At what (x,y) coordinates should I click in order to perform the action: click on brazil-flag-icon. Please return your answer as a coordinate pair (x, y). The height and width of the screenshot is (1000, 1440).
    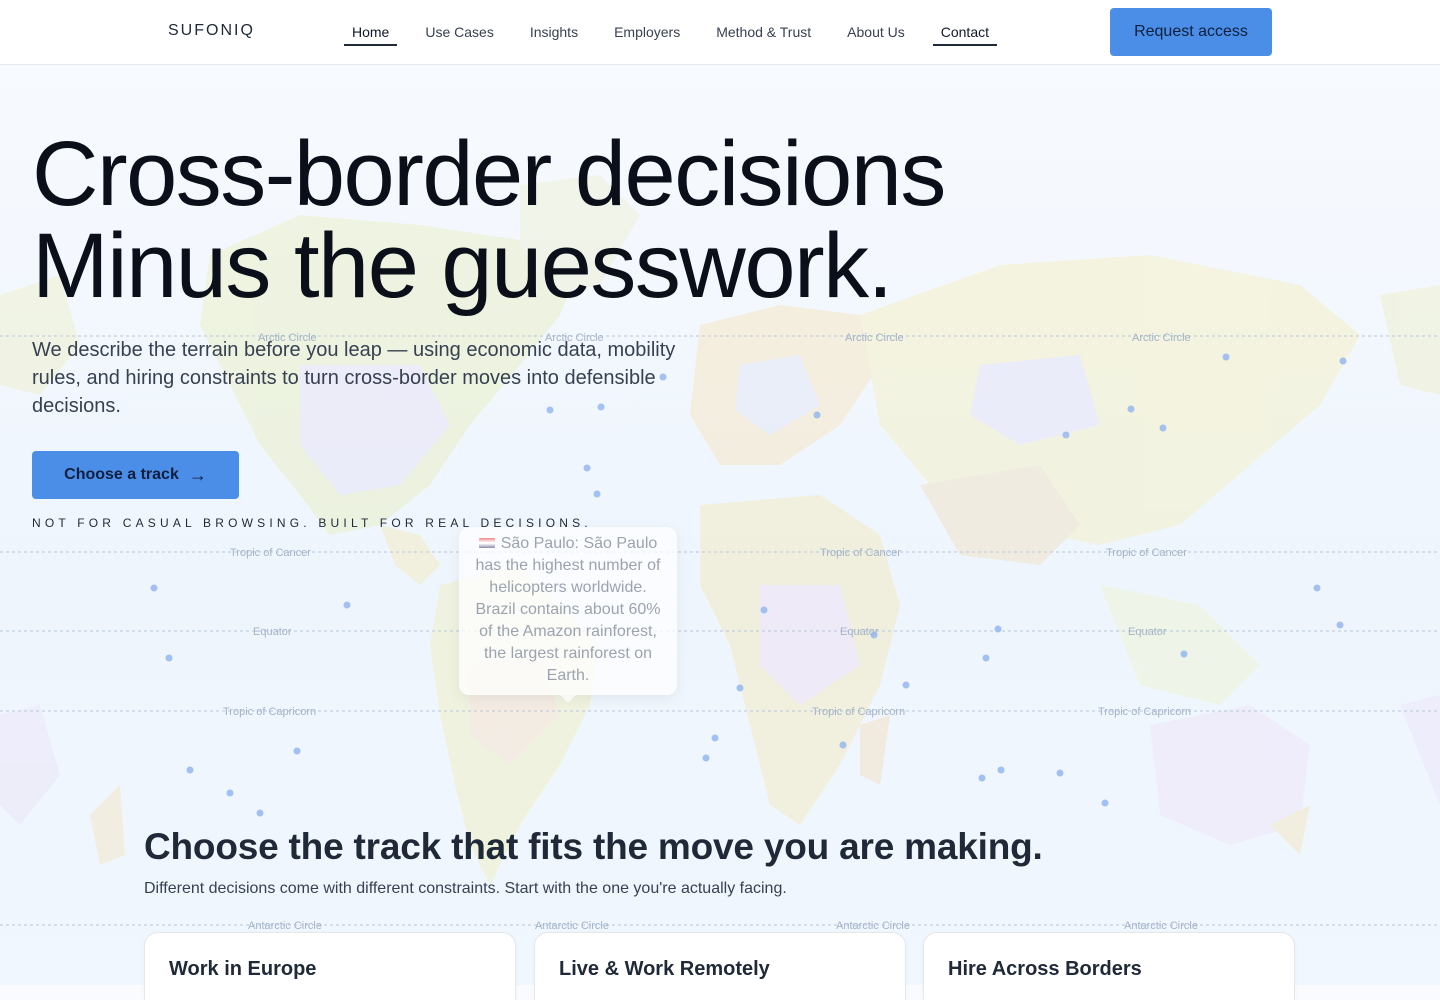
    Looking at the image, I should click on (486, 543).